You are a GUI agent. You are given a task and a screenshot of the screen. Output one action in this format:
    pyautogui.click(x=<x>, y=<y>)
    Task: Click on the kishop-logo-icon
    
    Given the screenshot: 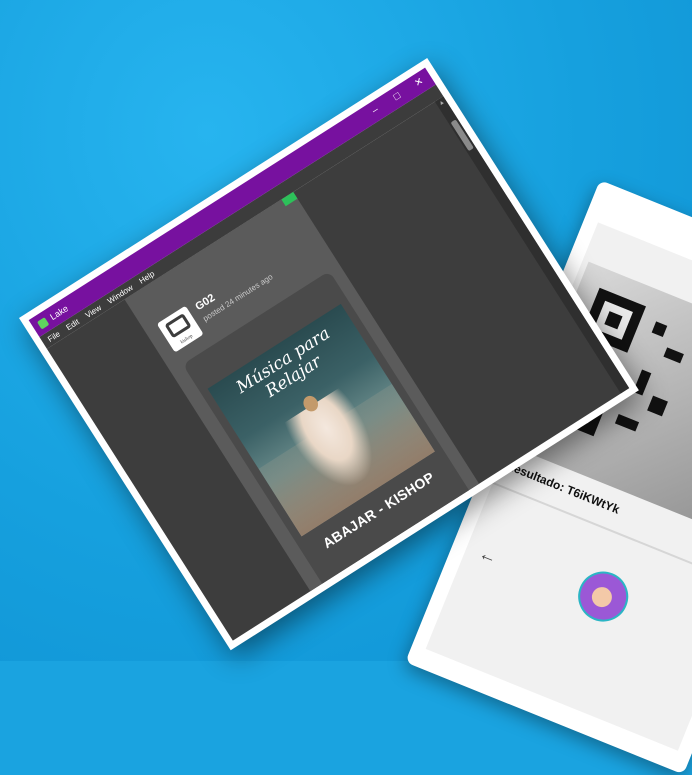 What is the action you would take?
    pyautogui.click(x=178, y=326)
    